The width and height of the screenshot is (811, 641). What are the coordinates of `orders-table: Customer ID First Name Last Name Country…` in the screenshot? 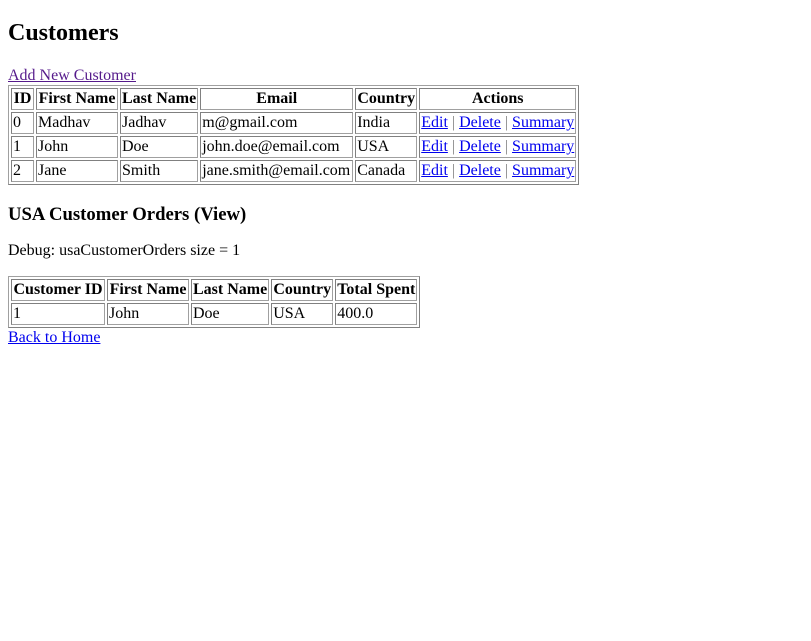 It's located at (214, 302).